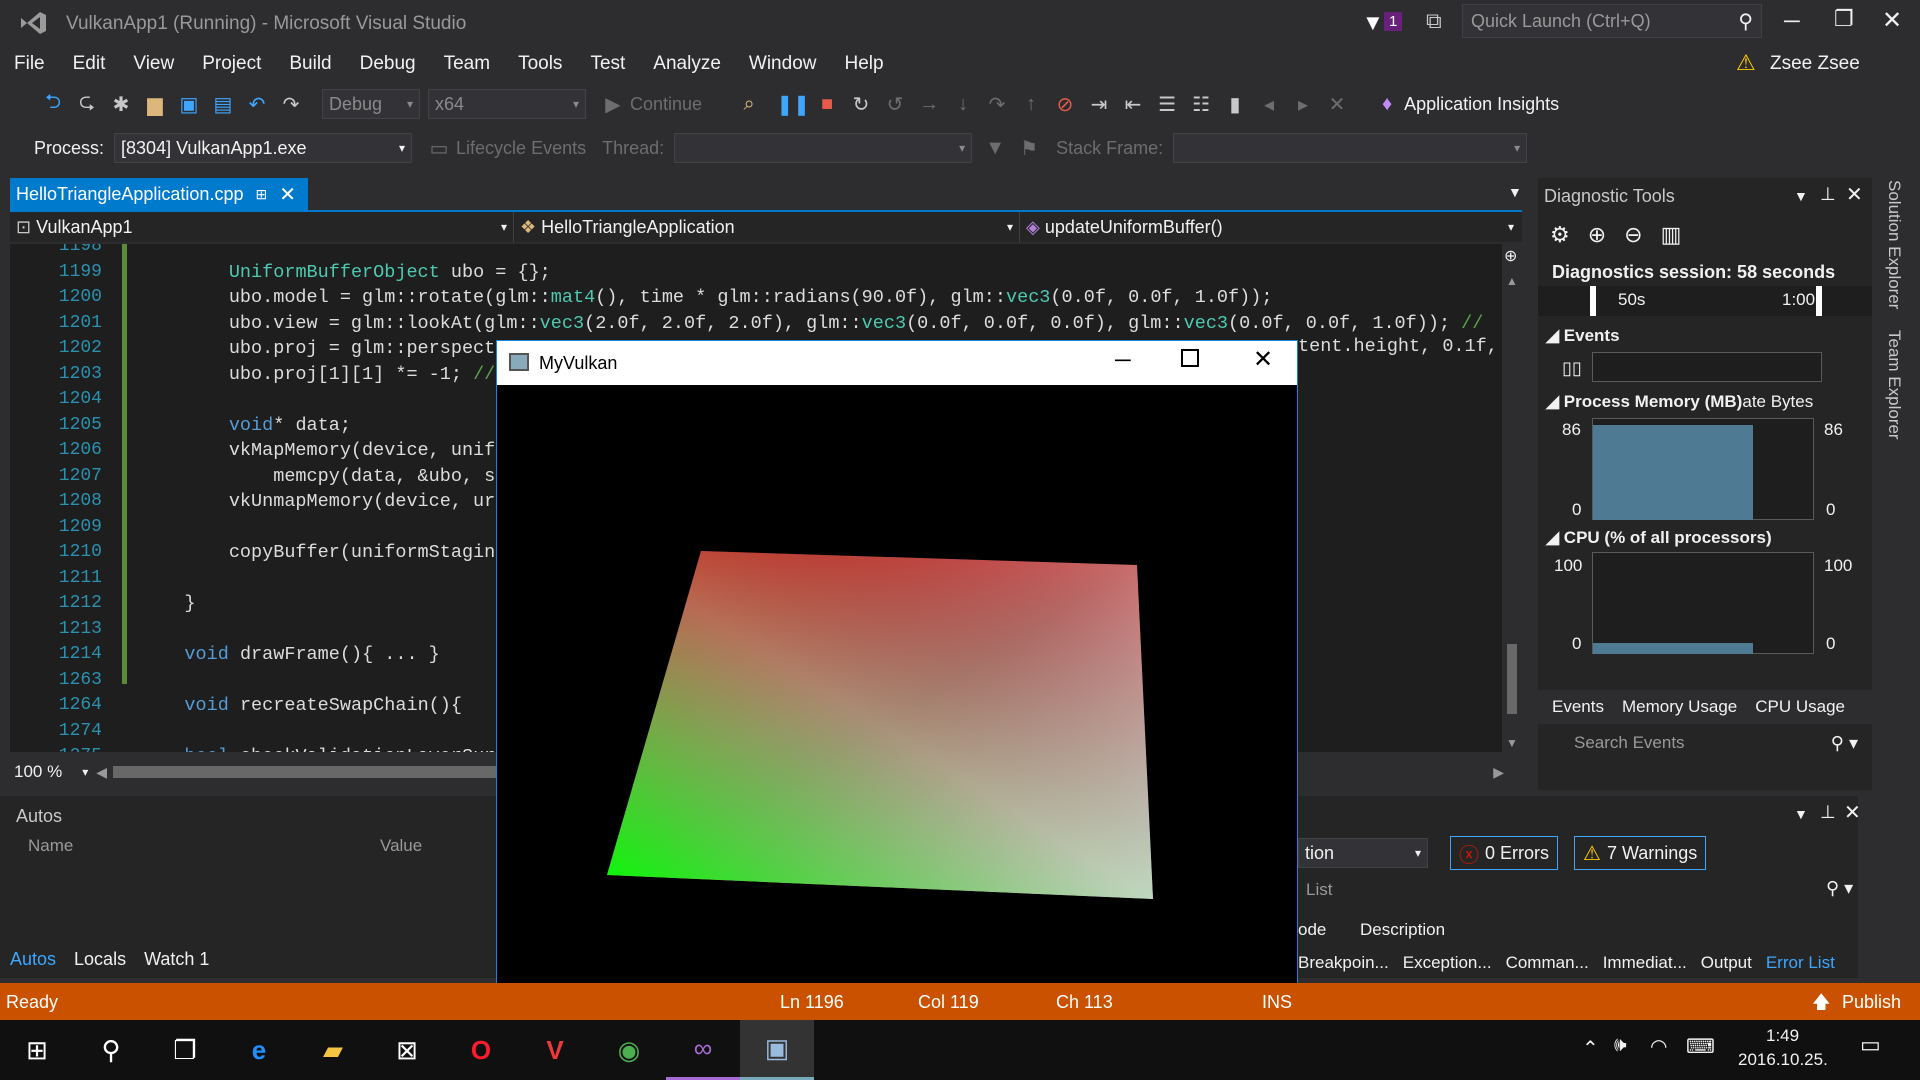  Describe the element at coordinates (1373, 23) in the screenshot. I see `filter-icon: ▼` at that location.